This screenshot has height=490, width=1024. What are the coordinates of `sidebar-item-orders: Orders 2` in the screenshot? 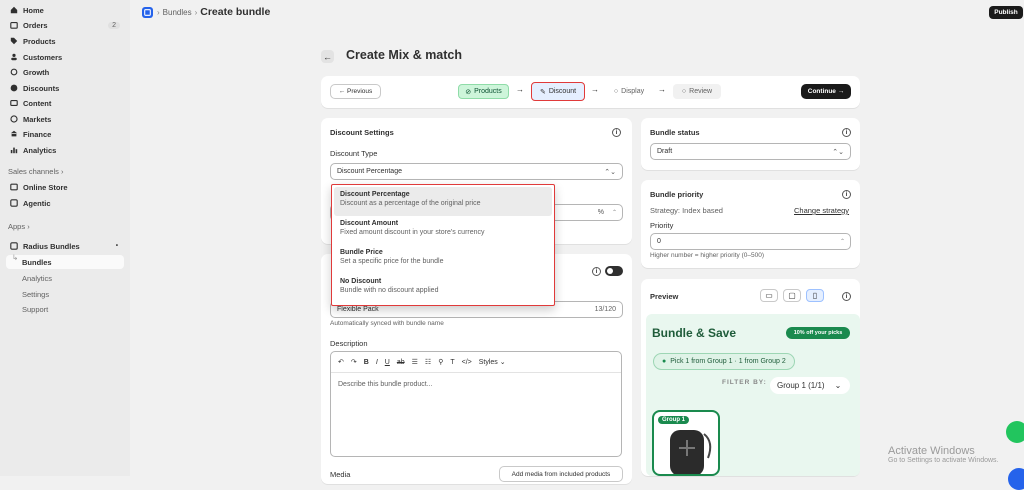 It's located at (65, 25).